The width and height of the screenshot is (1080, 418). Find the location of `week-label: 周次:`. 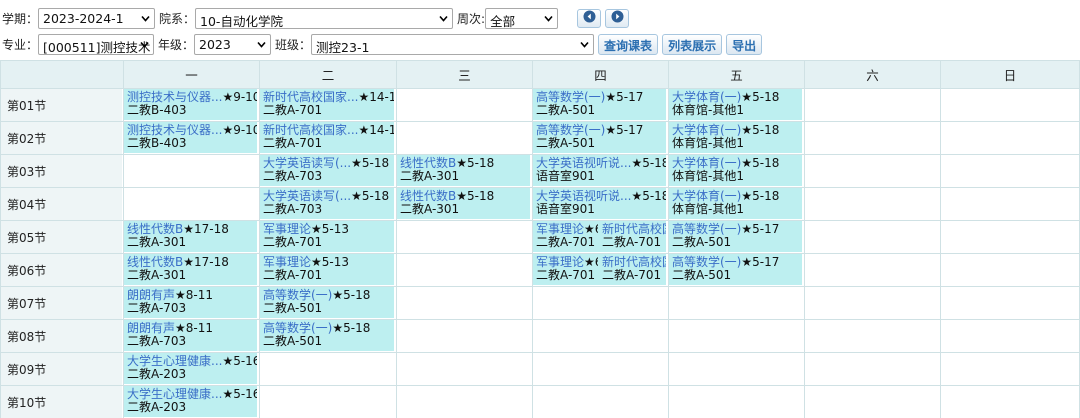

week-label: 周次: is located at coordinates (471, 18).